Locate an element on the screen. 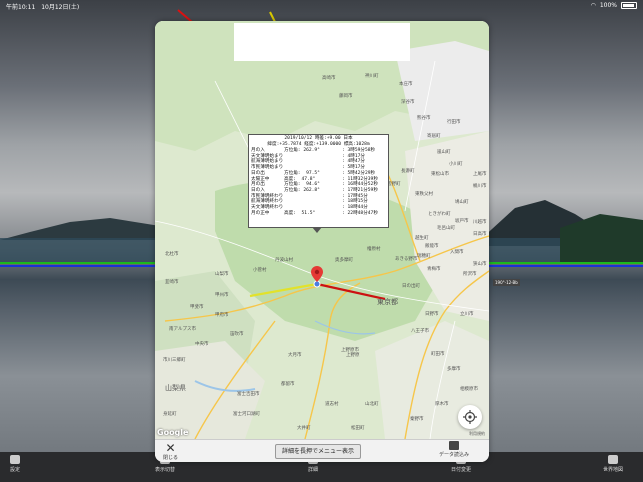 This screenshot has width=643, height=482. map-city-label: 行田市 is located at coordinates (454, 122).